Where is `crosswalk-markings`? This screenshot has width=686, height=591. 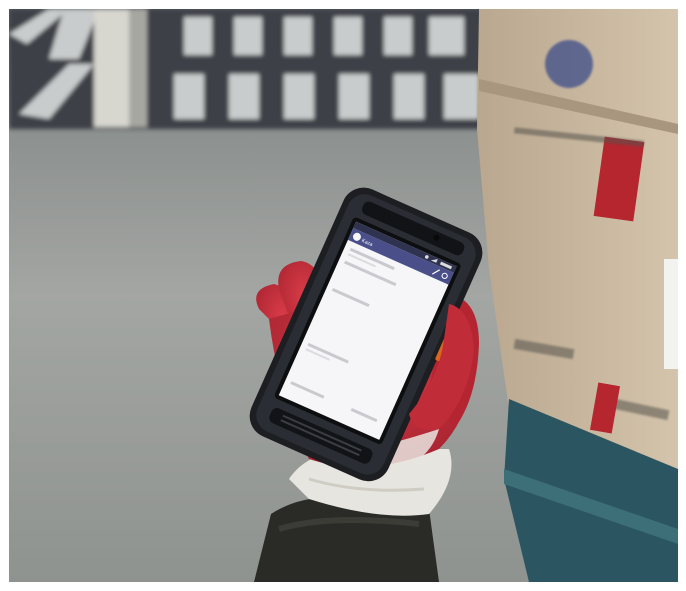 crosswalk-markings is located at coordinates (249, 69).